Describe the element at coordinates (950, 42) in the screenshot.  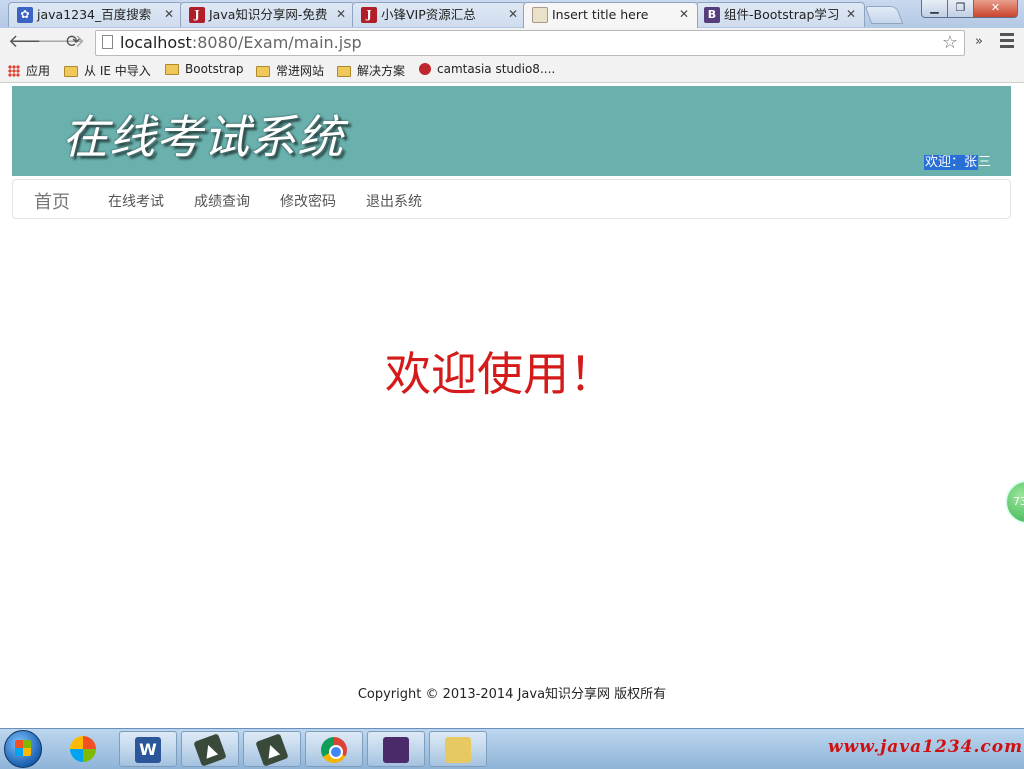
I see `bookmark-star-icon: ☆` at that location.